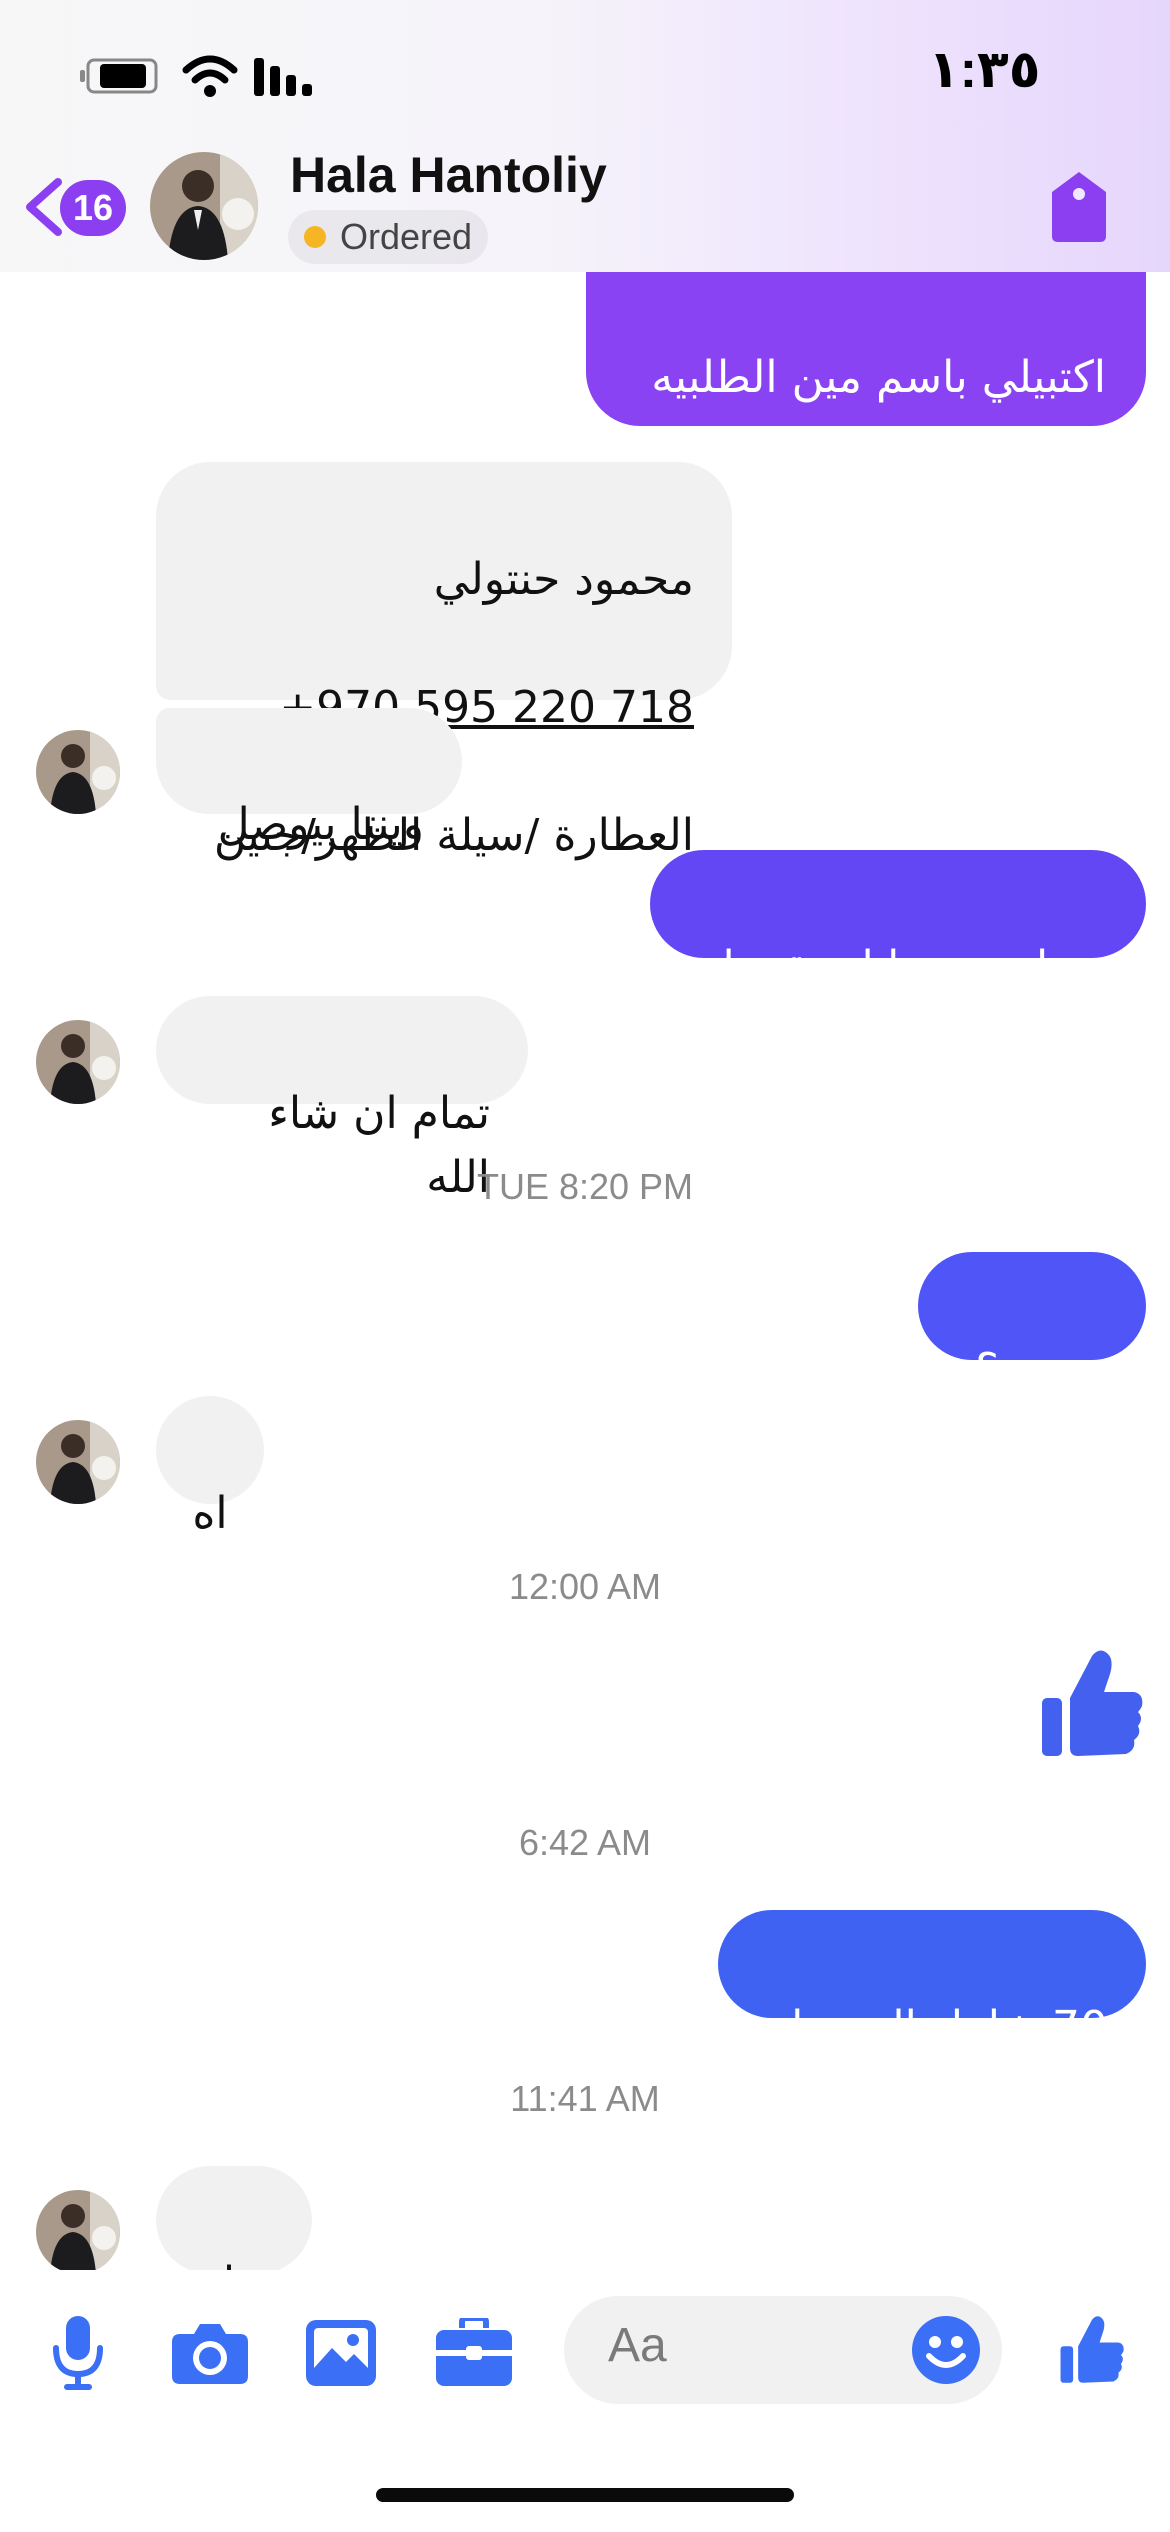 This screenshot has width=1170, height=2532. What do you see at coordinates (585, 2495) in the screenshot?
I see `home-indicator` at bounding box center [585, 2495].